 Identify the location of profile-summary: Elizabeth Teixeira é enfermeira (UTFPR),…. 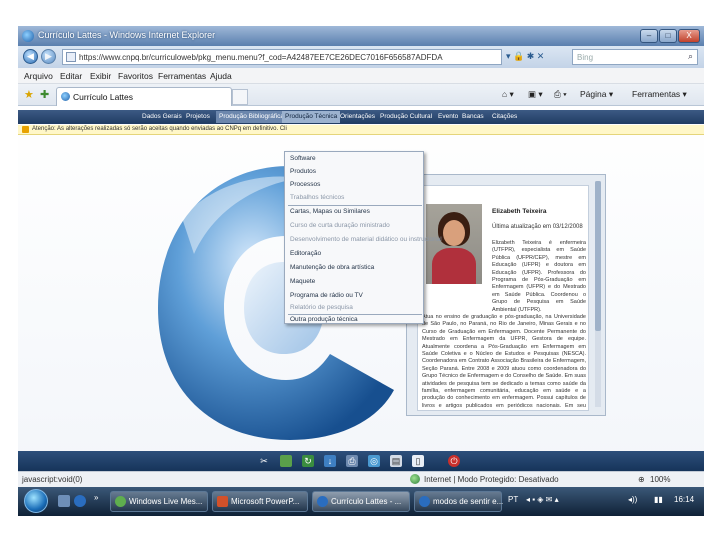
(539, 276).